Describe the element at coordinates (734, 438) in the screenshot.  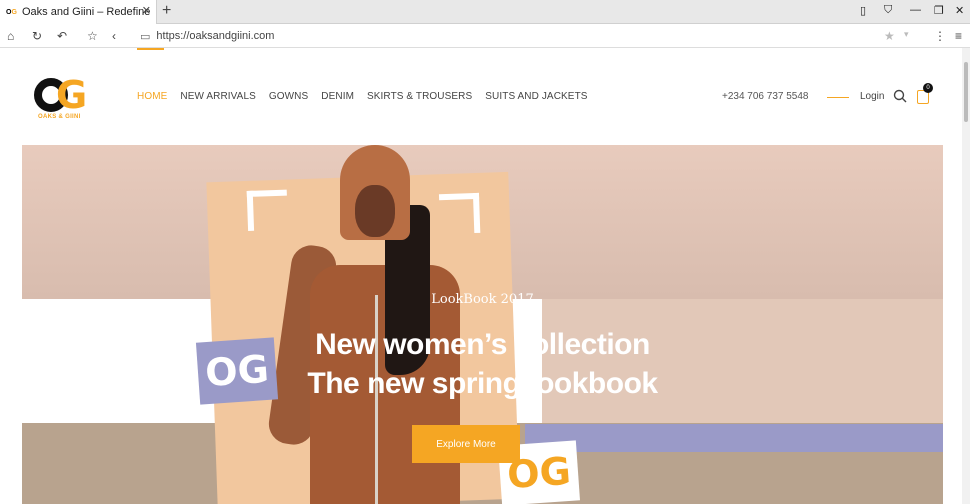
I see `hero-purple-stripe` at that location.